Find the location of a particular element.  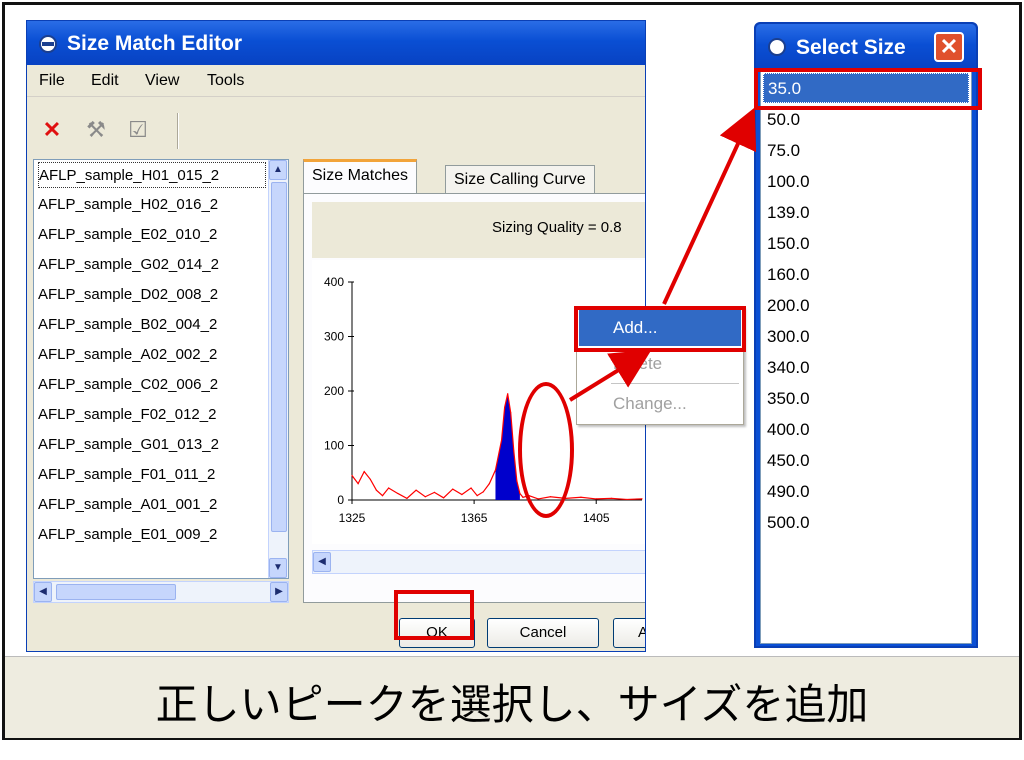

list-item: AFLP_sample_A02_002_2 is located at coordinates (152, 355).